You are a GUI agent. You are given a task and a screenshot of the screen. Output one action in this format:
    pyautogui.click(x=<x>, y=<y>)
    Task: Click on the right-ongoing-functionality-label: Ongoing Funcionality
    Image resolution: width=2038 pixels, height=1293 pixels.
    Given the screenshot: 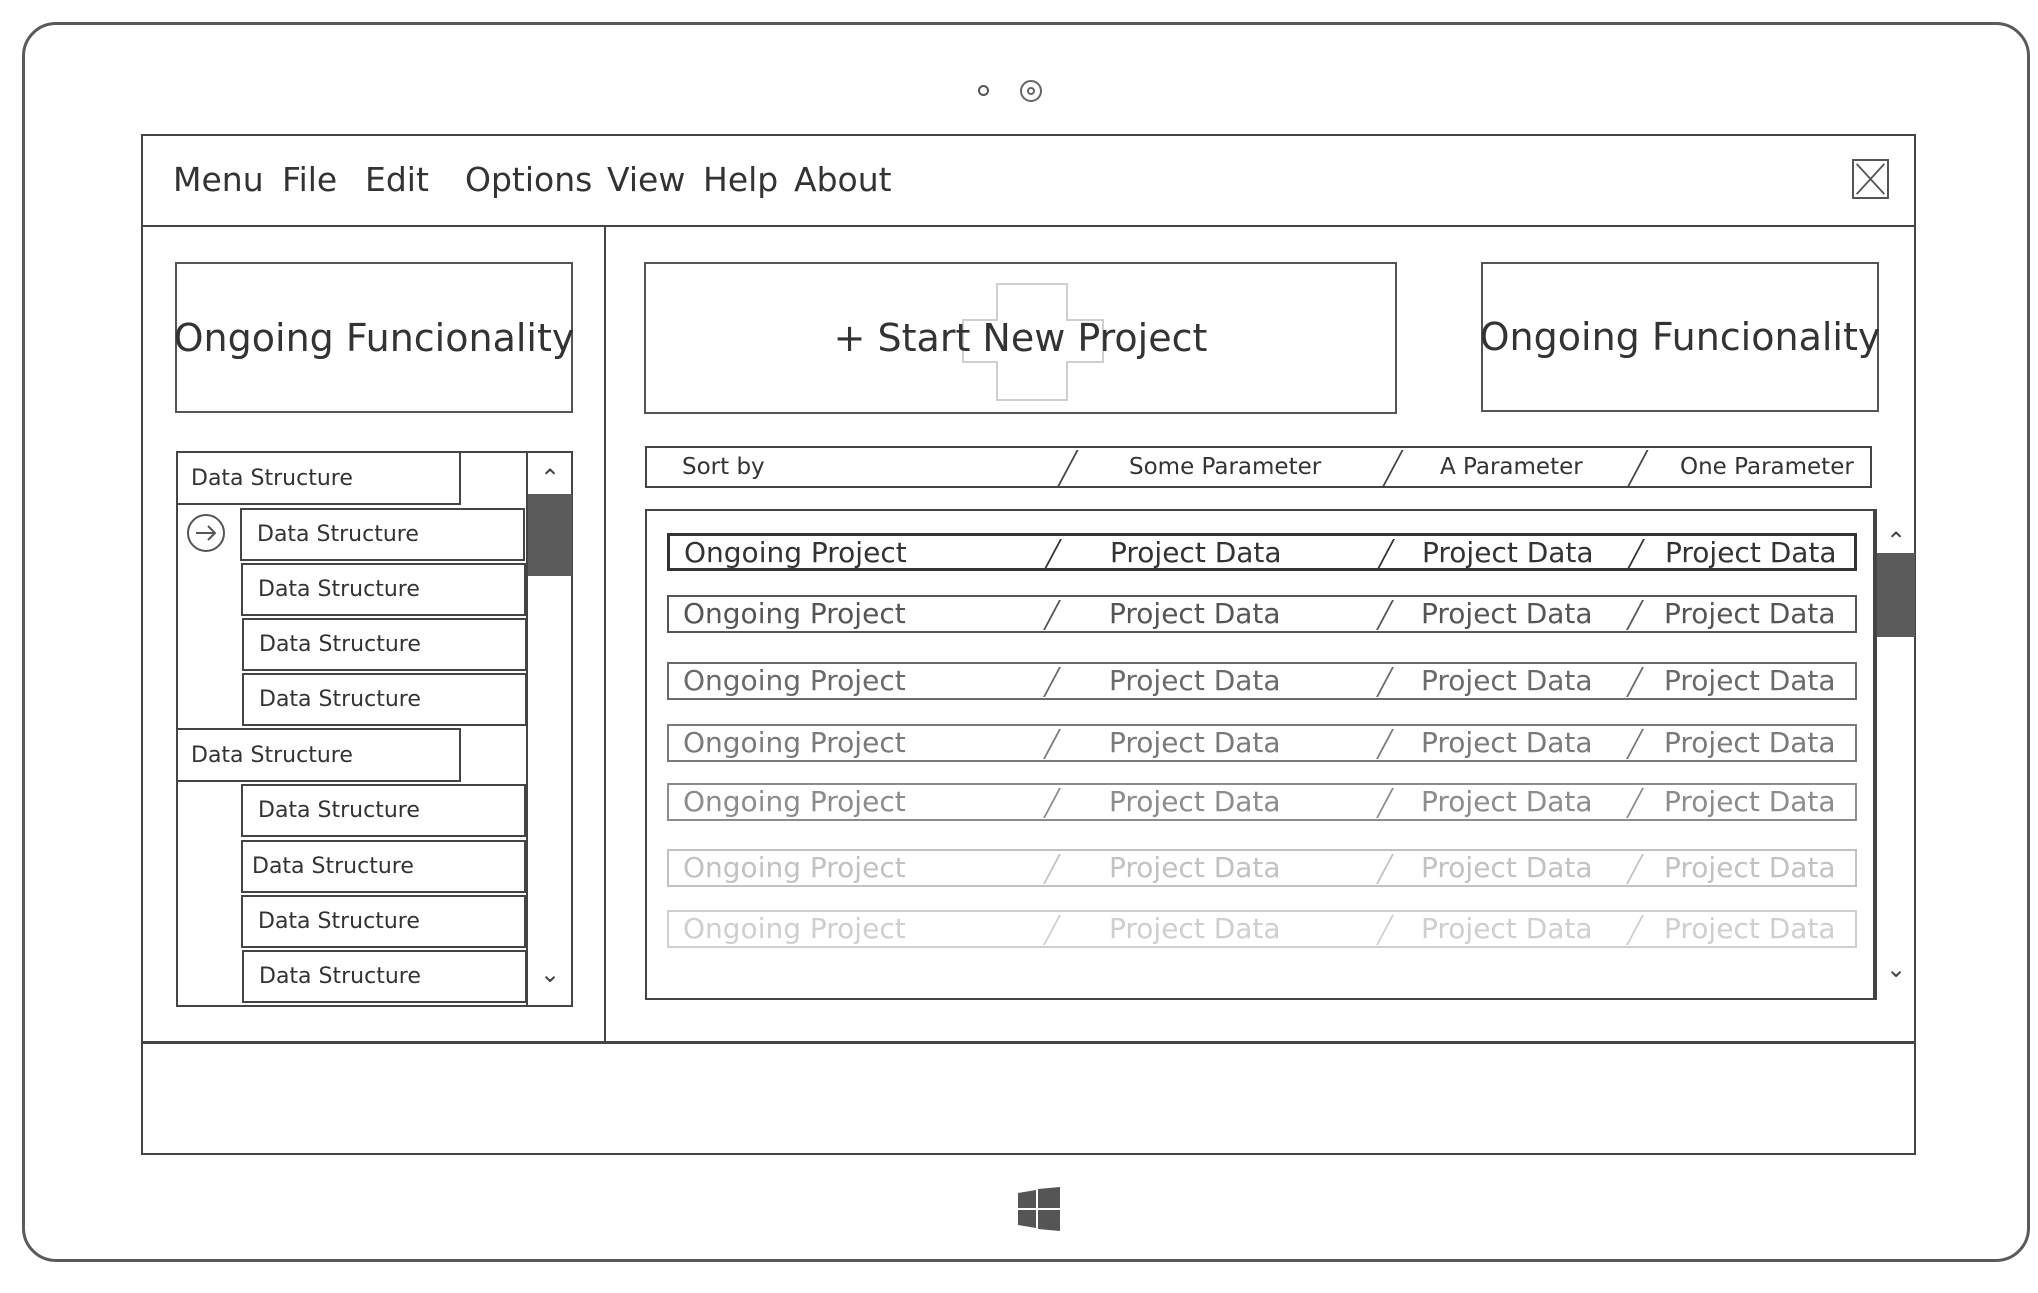 What is the action you would take?
    pyautogui.click(x=1680, y=337)
    